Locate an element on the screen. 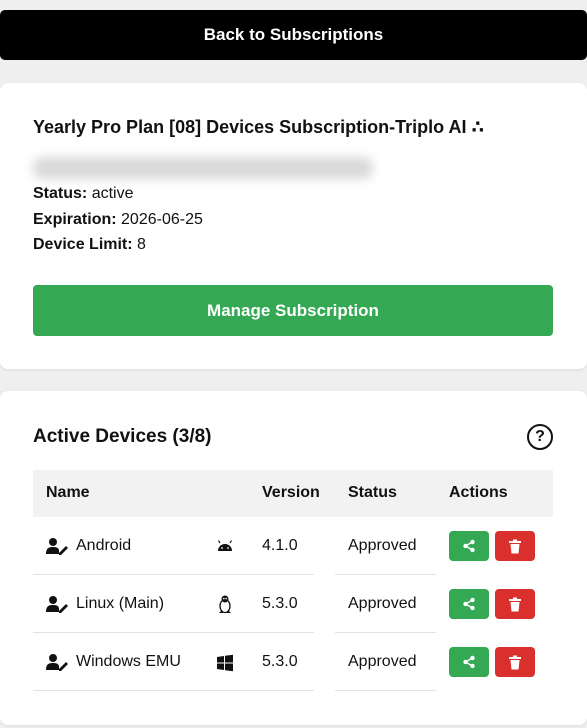 The height and width of the screenshot is (728, 587). table-row: Linux (Main) 5.3.0 Approved is located at coordinates (293, 604).